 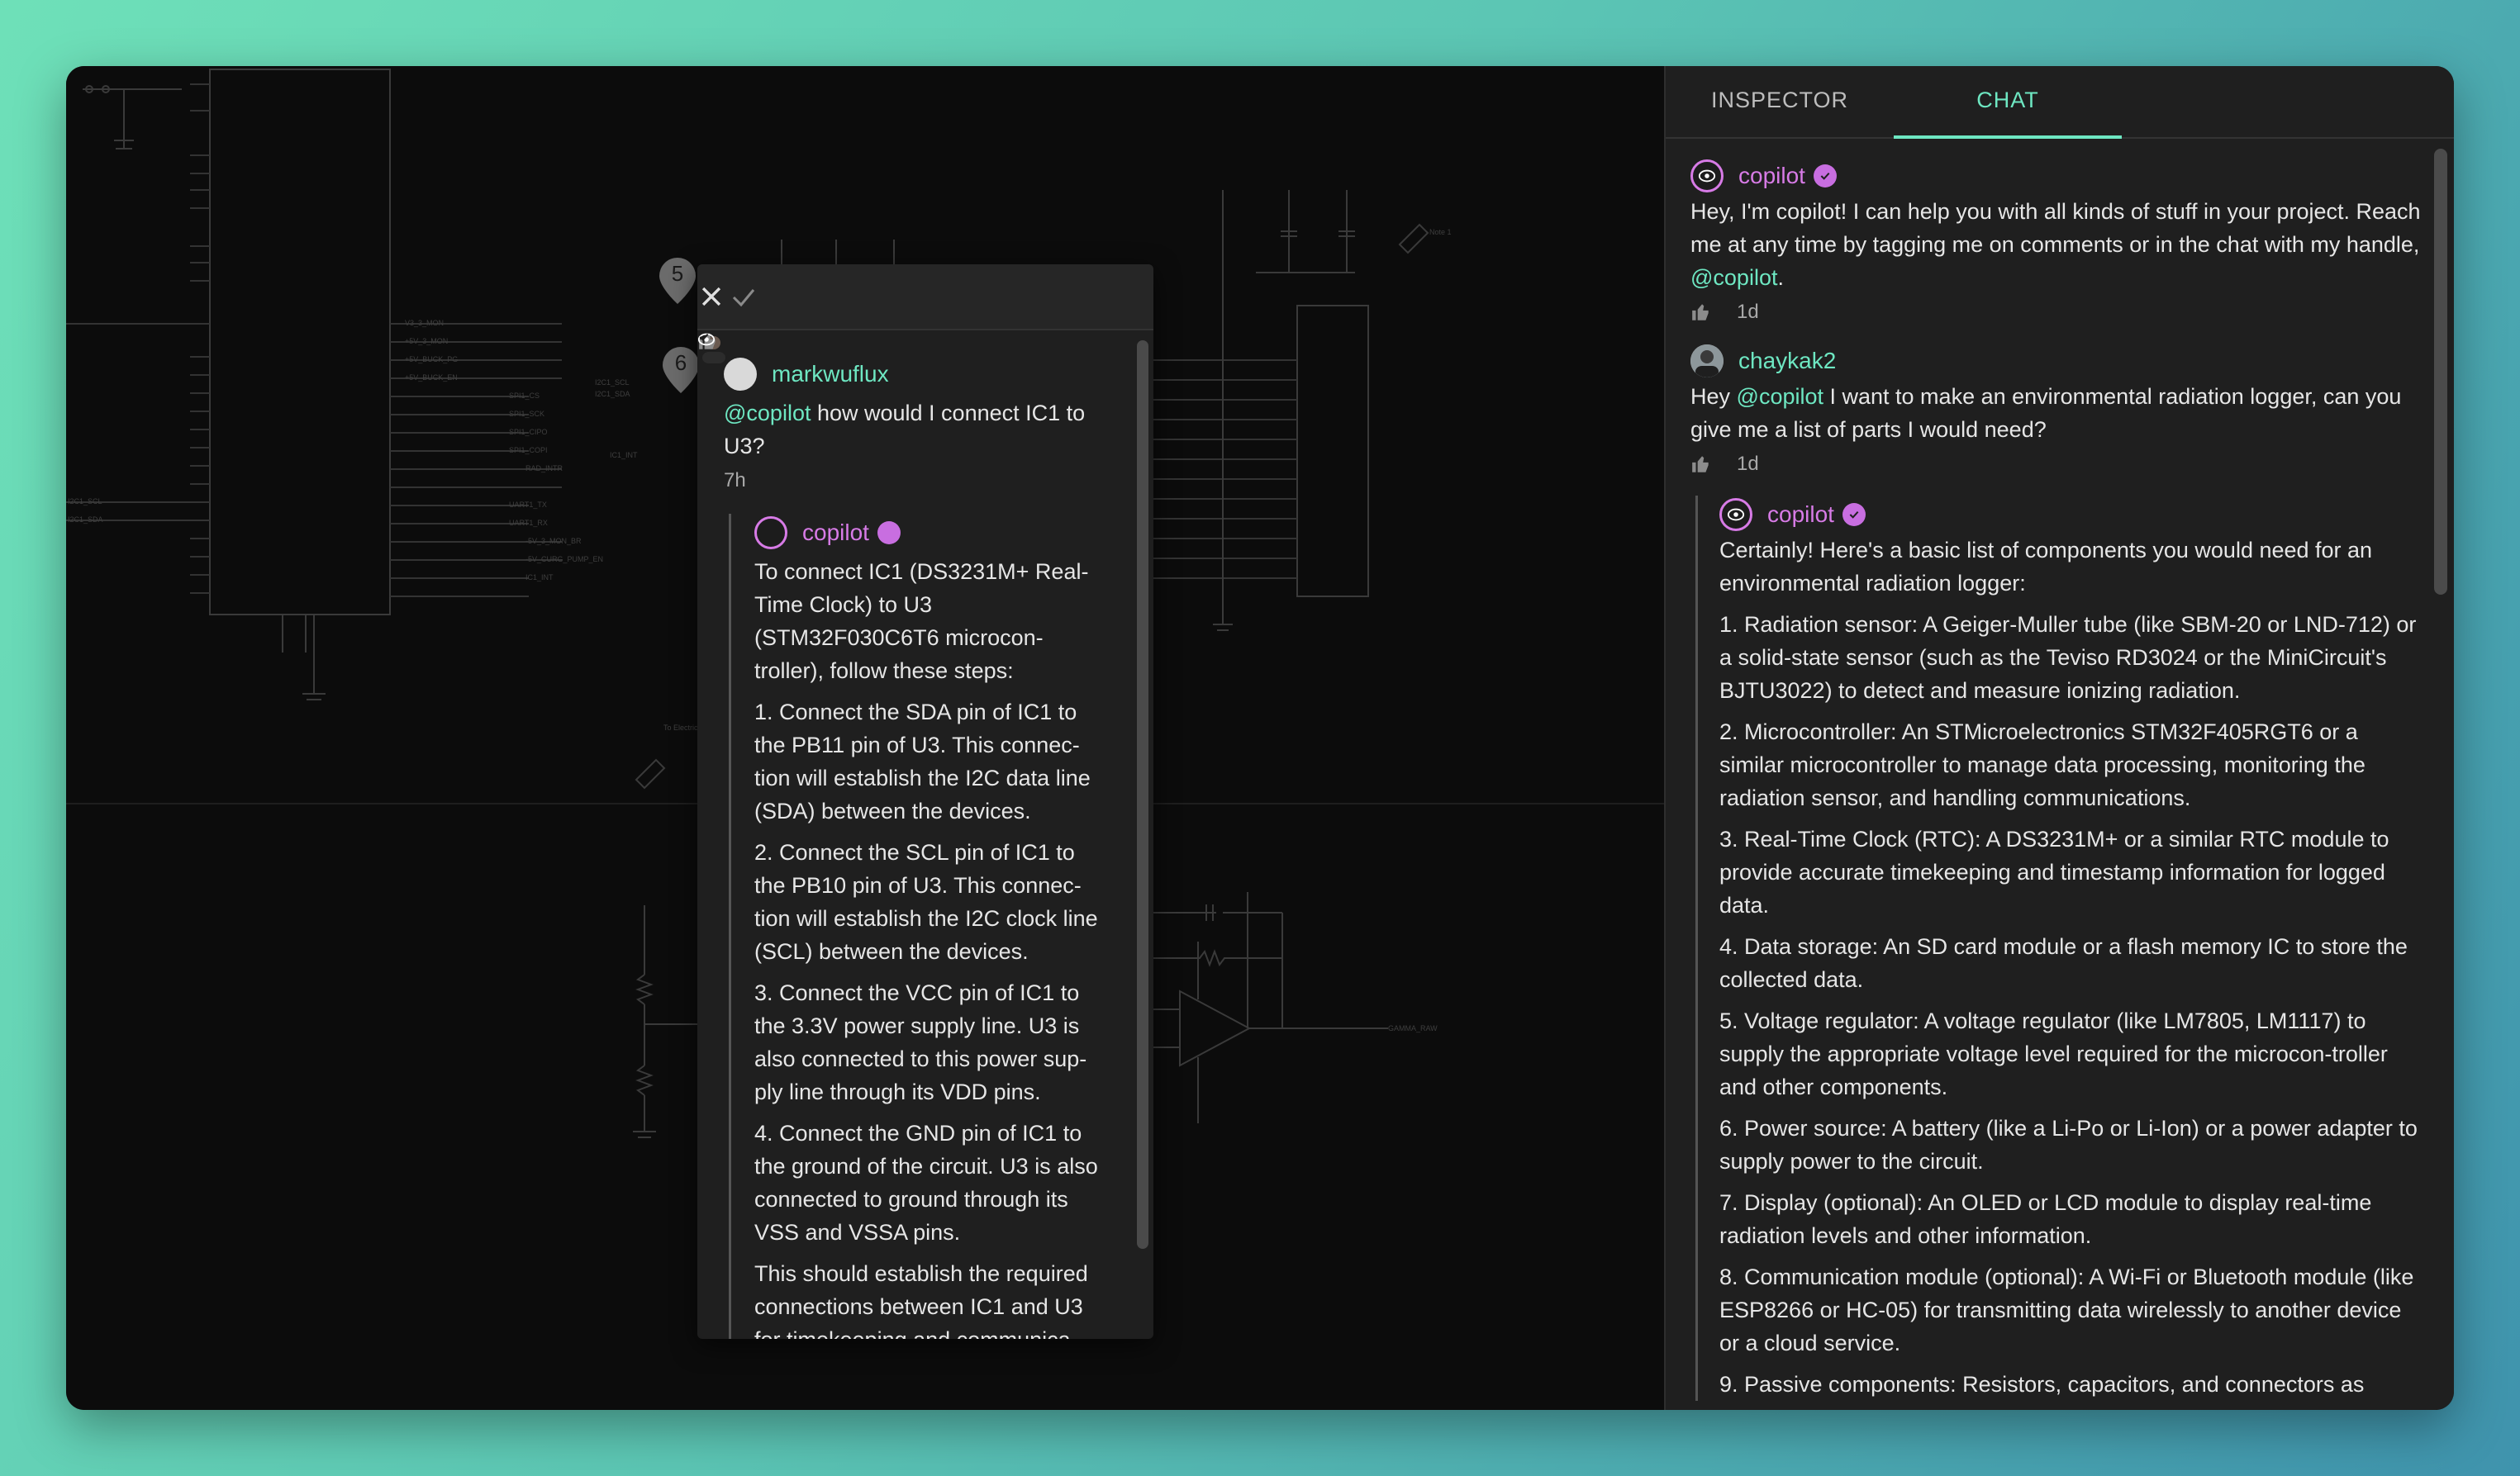 What do you see at coordinates (1142, 794) in the screenshot?
I see `popup-scrollbar` at bounding box center [1142, 794].